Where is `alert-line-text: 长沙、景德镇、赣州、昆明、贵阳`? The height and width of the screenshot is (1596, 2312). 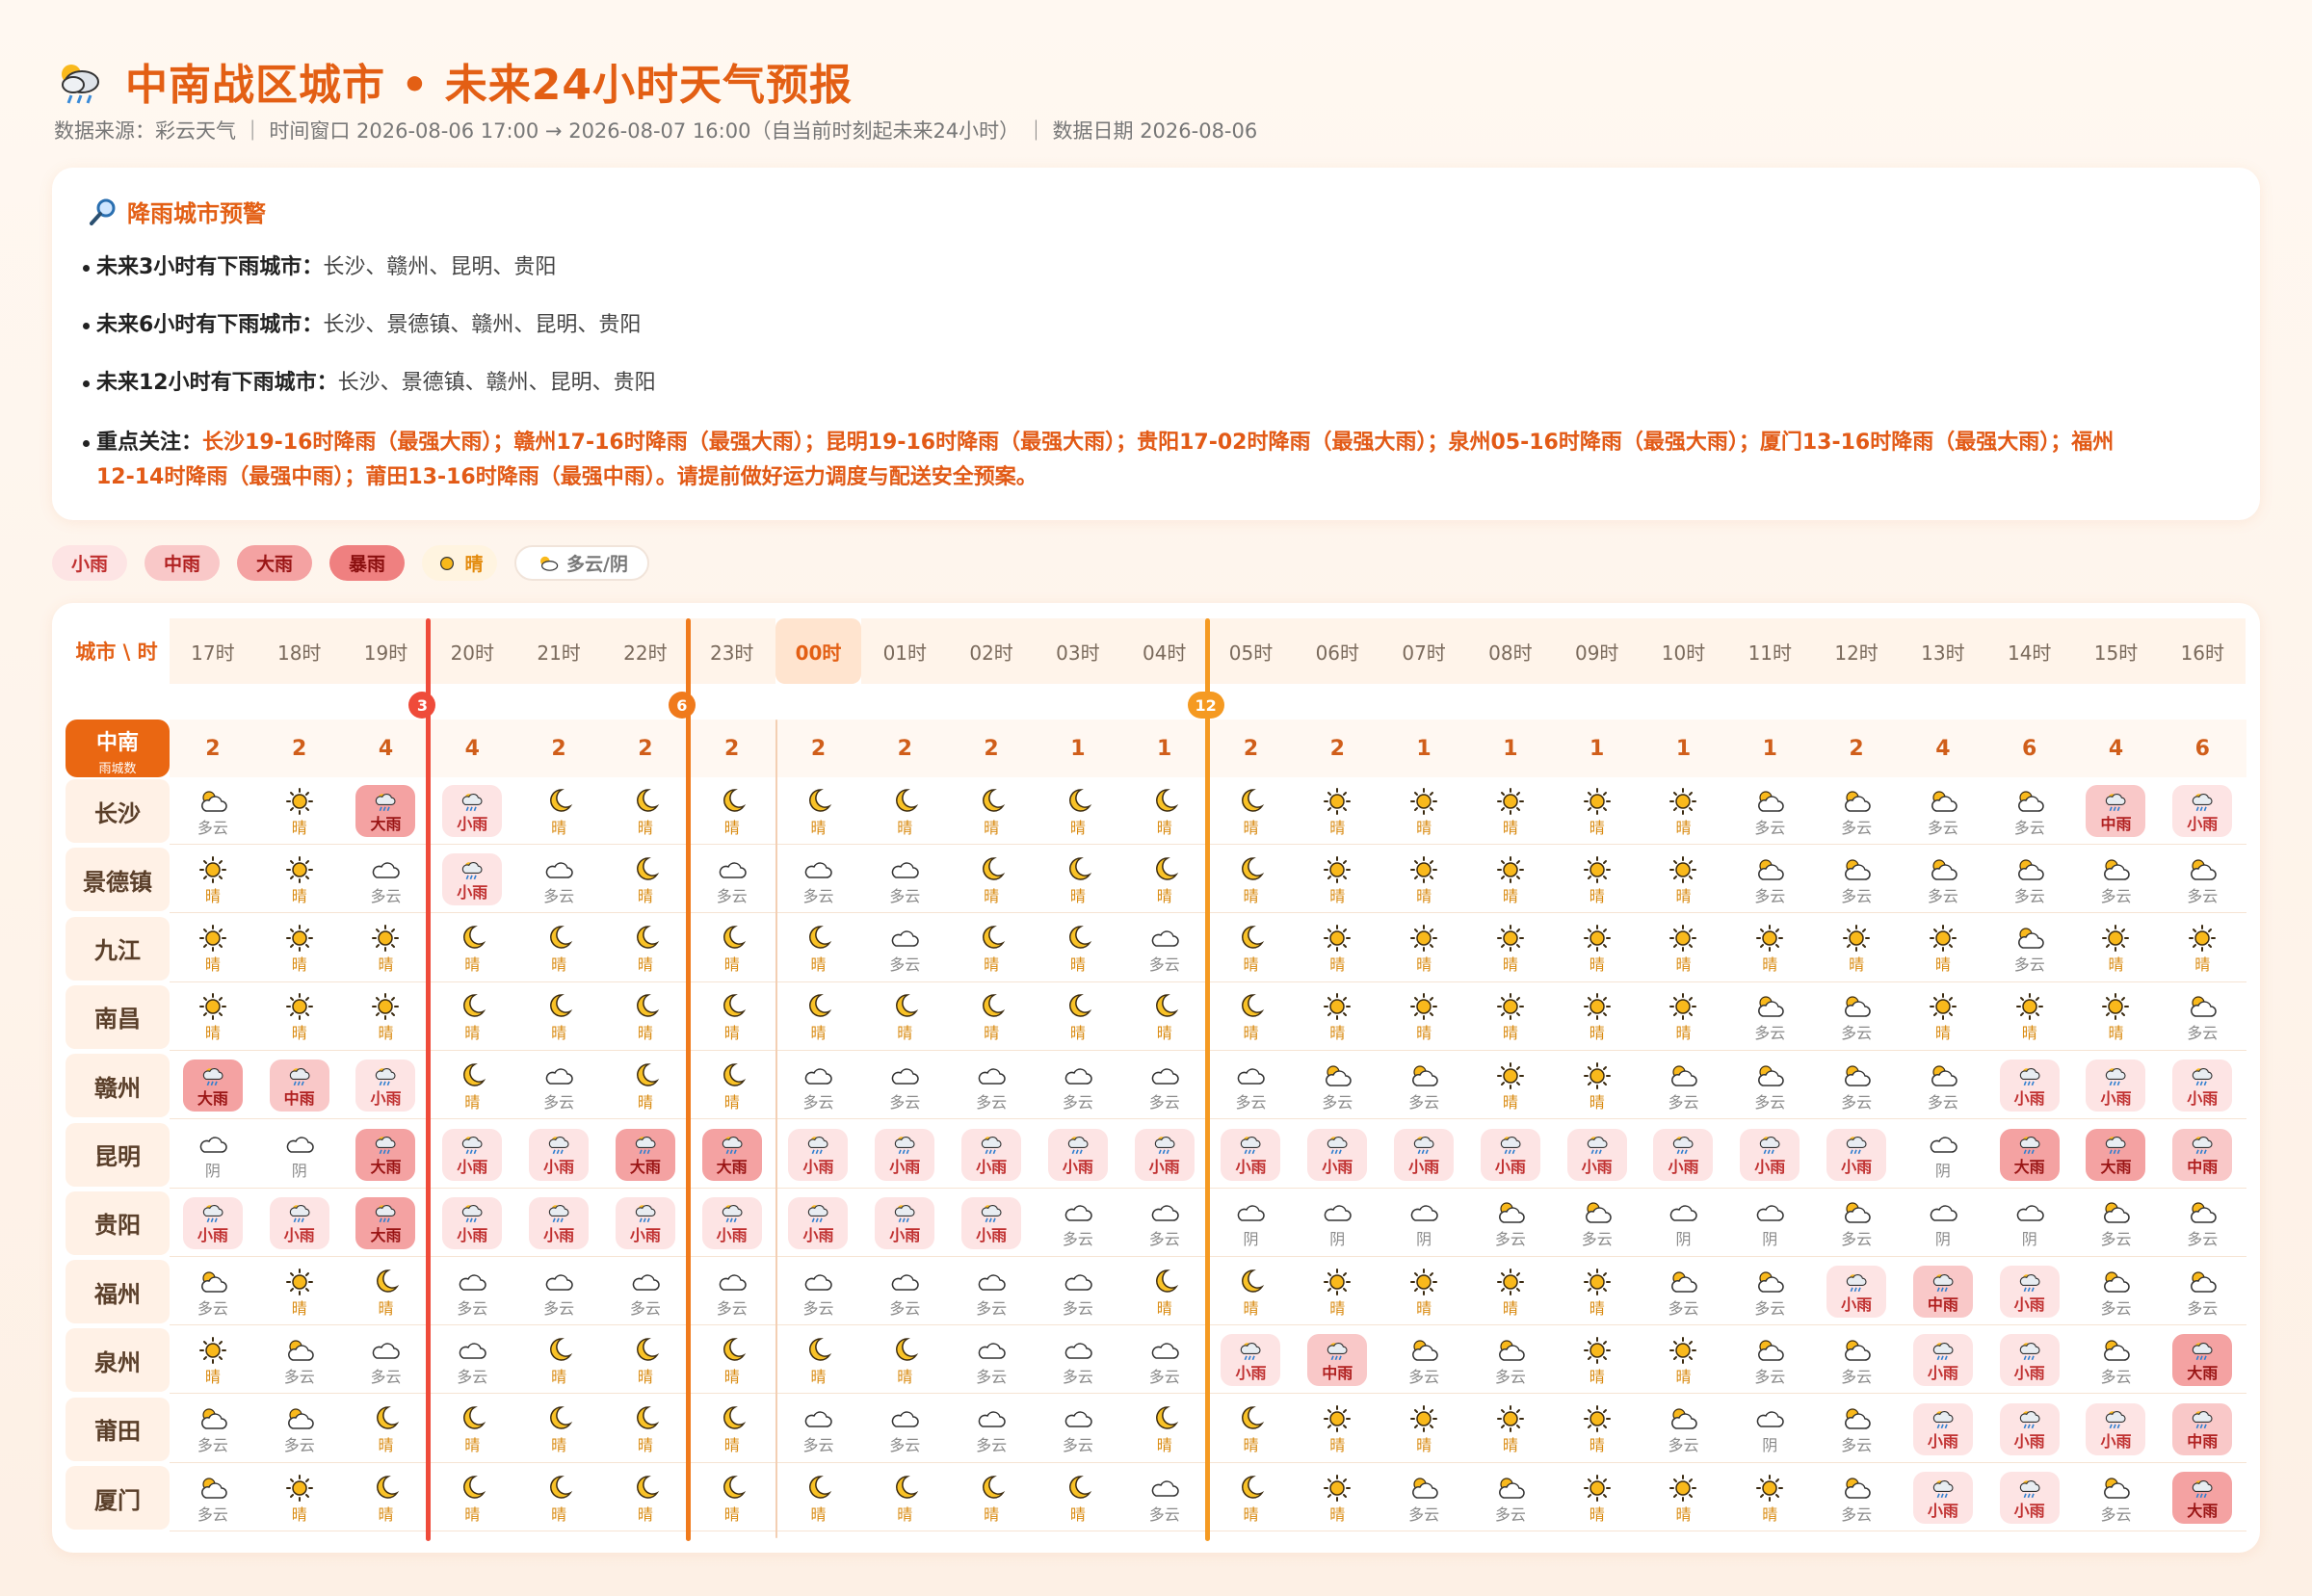 alert-line-text: 长沙、景德镇、赣州、昆明、贵阳 is located at coordinates (496, 383).